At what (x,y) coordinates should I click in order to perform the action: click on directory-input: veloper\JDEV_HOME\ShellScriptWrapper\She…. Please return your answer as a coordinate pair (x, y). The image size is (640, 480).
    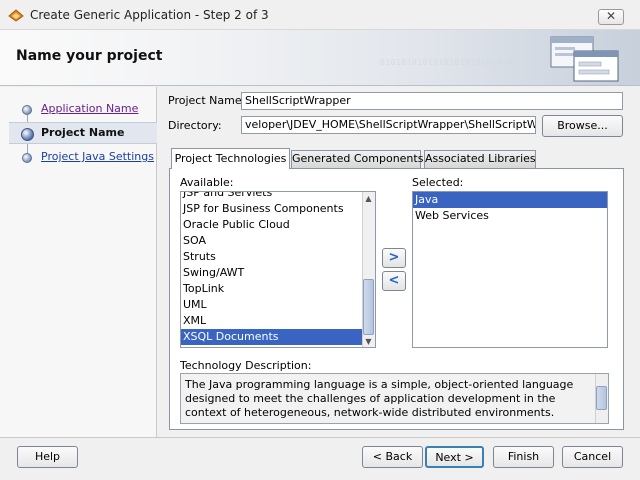
    Looking at the image, I should click on (388, 125).